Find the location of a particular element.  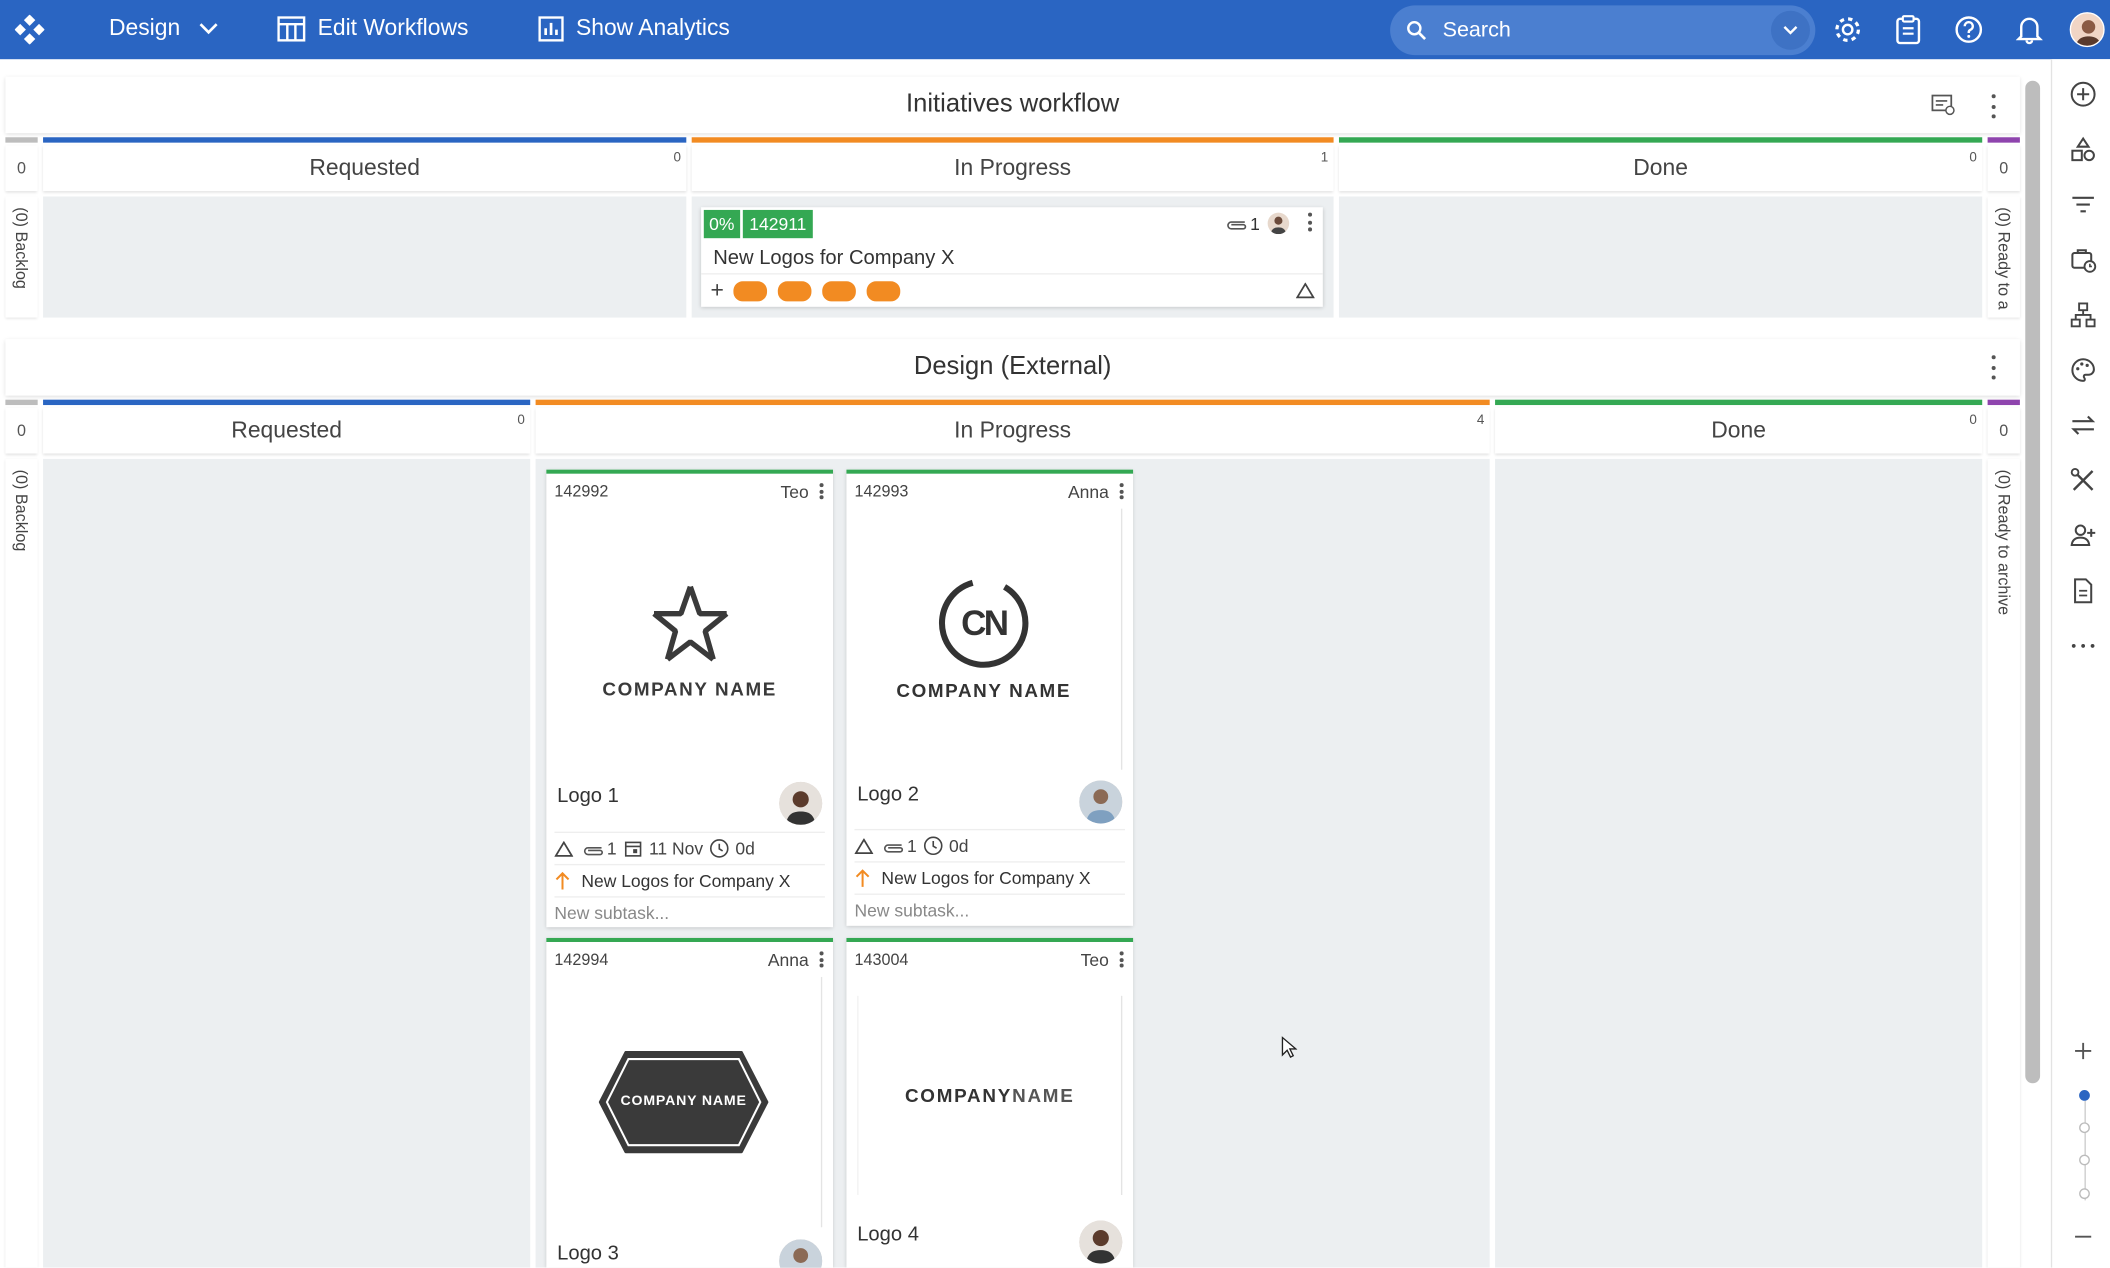

warning-triangle-icon is located at coordinates (564, 848).